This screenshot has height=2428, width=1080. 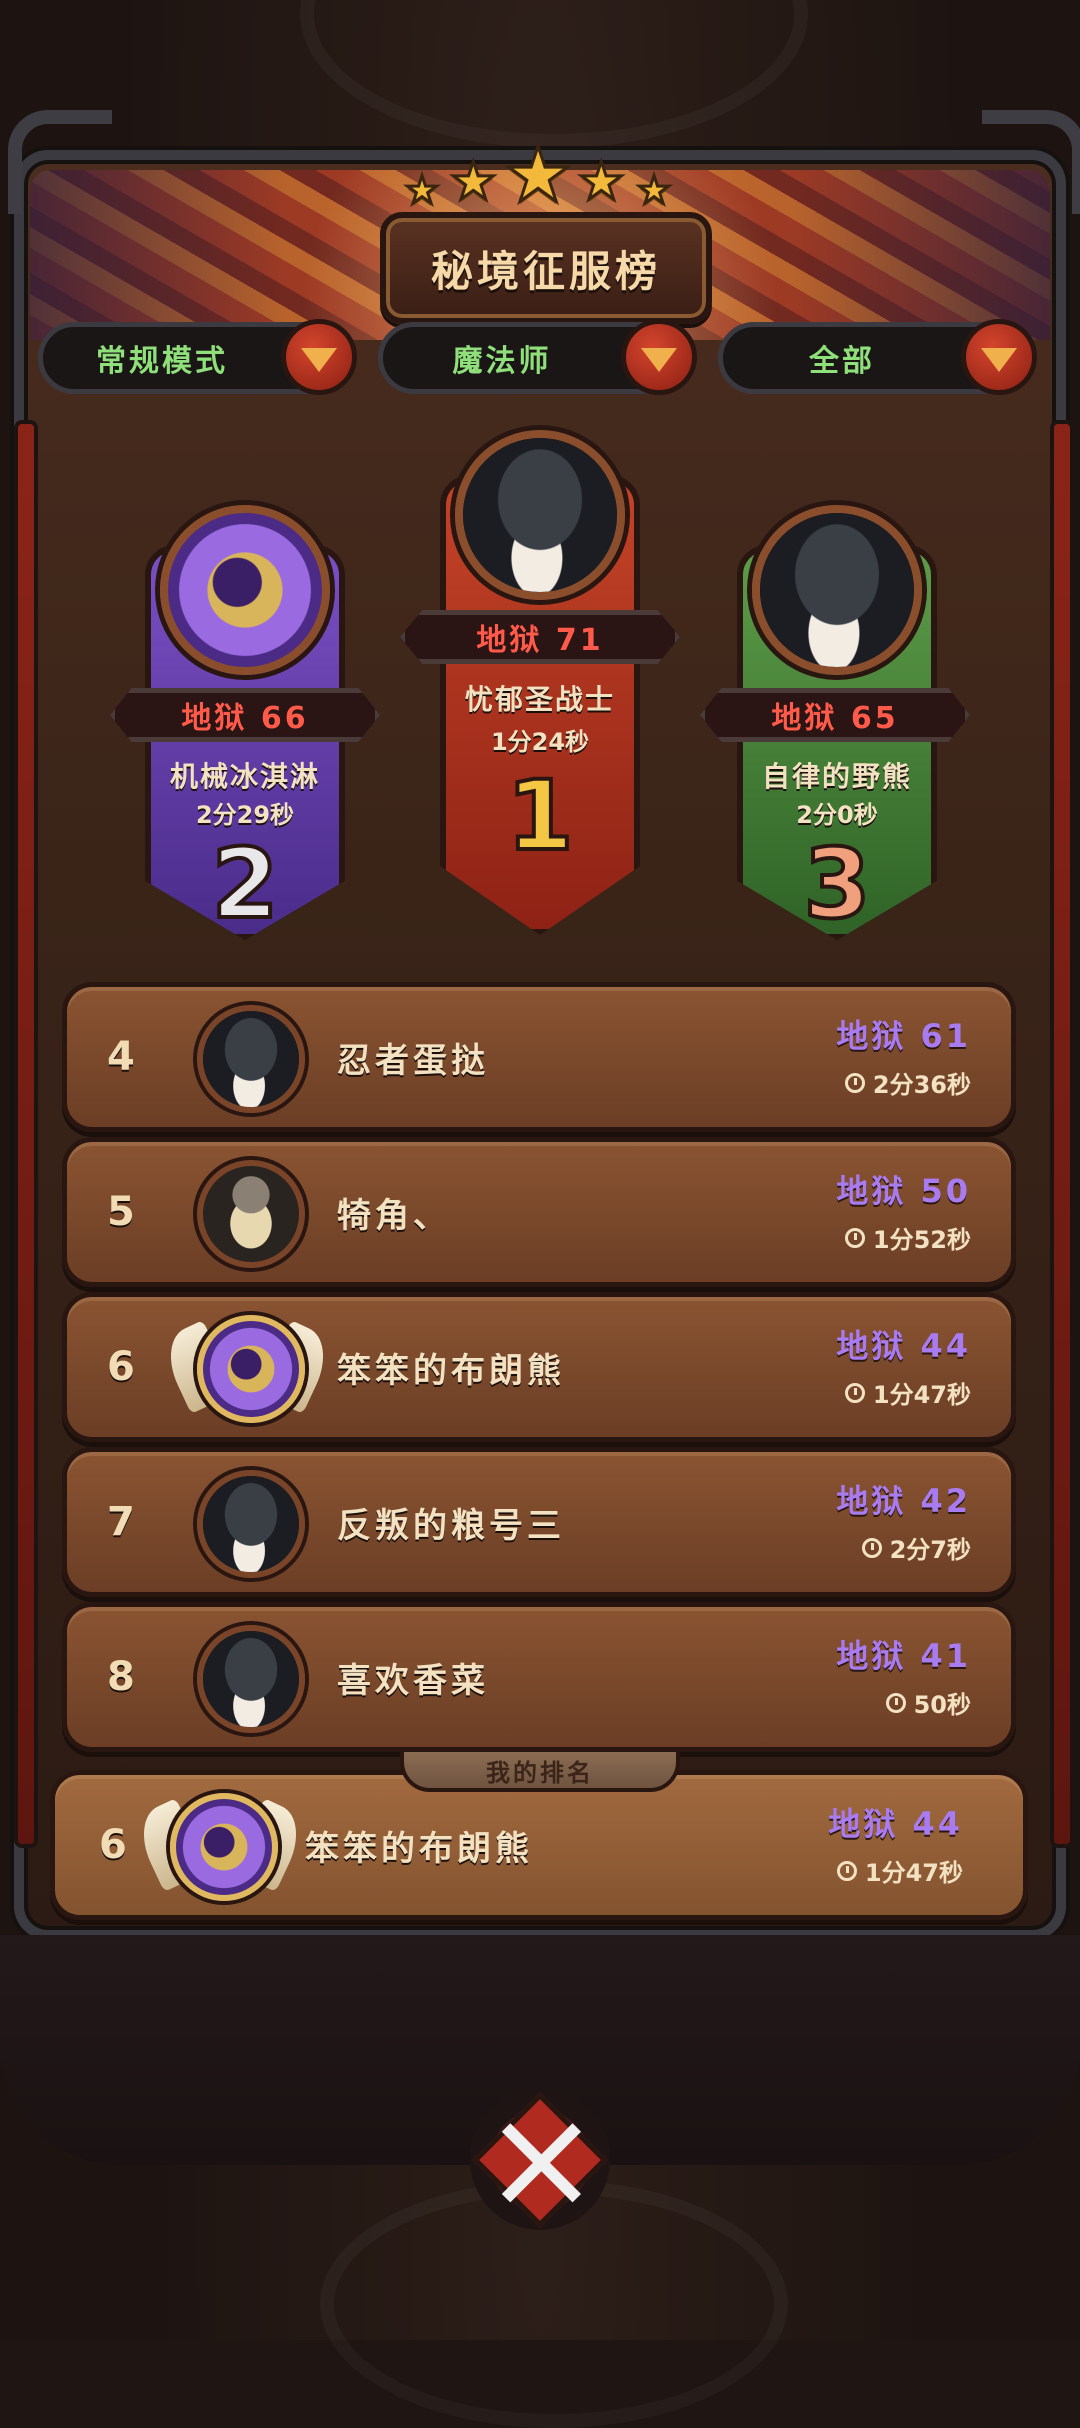 What do you see at coordinates (162, 361) in the screenshot?
I see `filter-mode-label: 常规模式` at bounding box center [162, 361].